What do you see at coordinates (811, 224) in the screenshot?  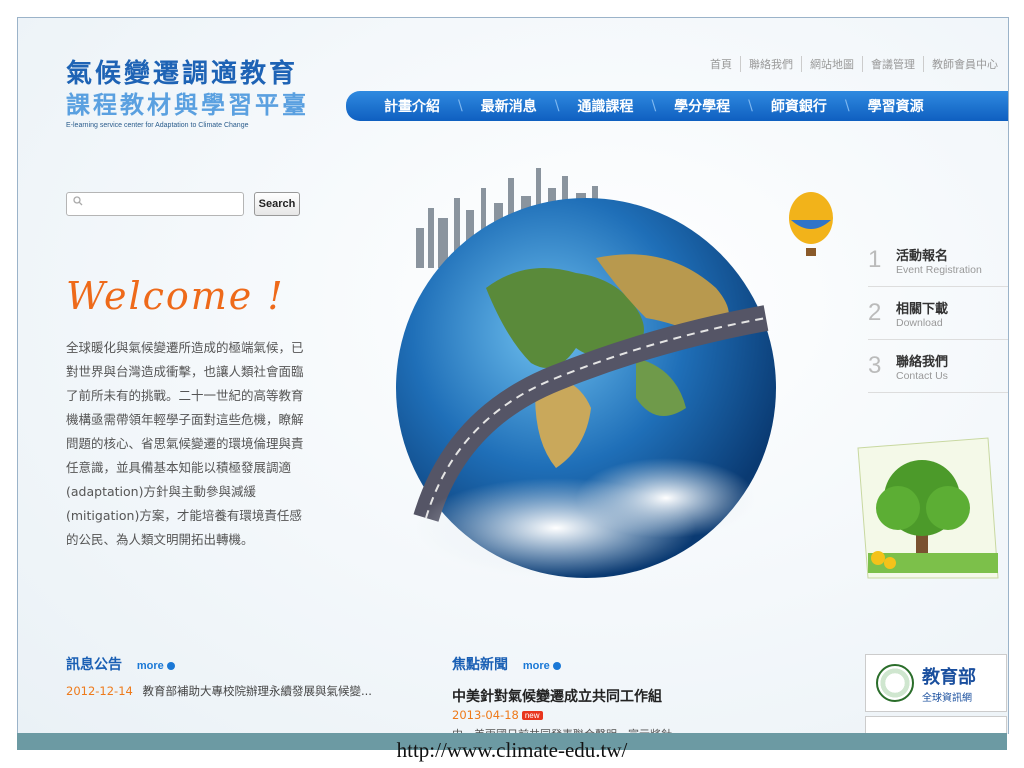 I see `balloon` at bounding box center [811, 224].